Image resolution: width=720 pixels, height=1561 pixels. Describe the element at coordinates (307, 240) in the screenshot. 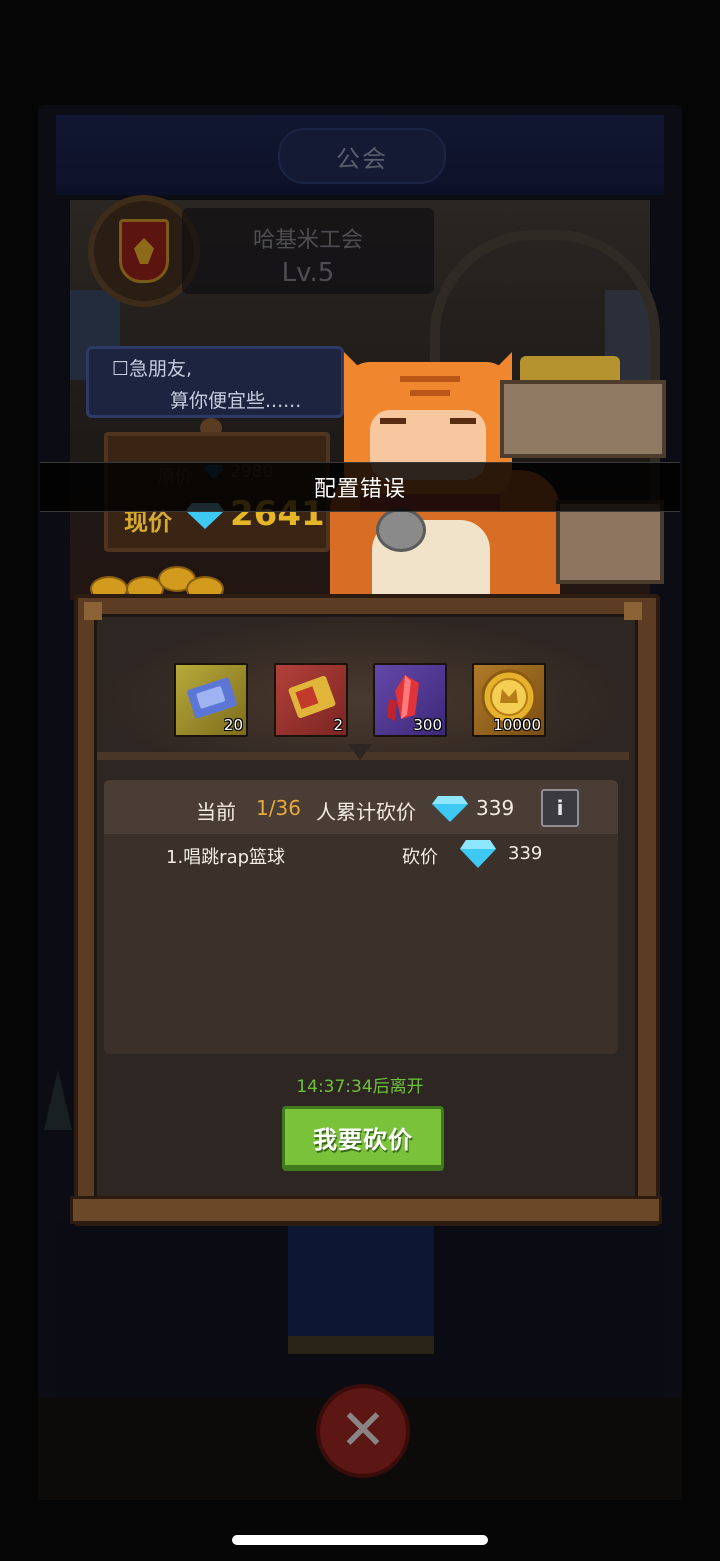

I see `guild-name: 哈基米工会` at that location.